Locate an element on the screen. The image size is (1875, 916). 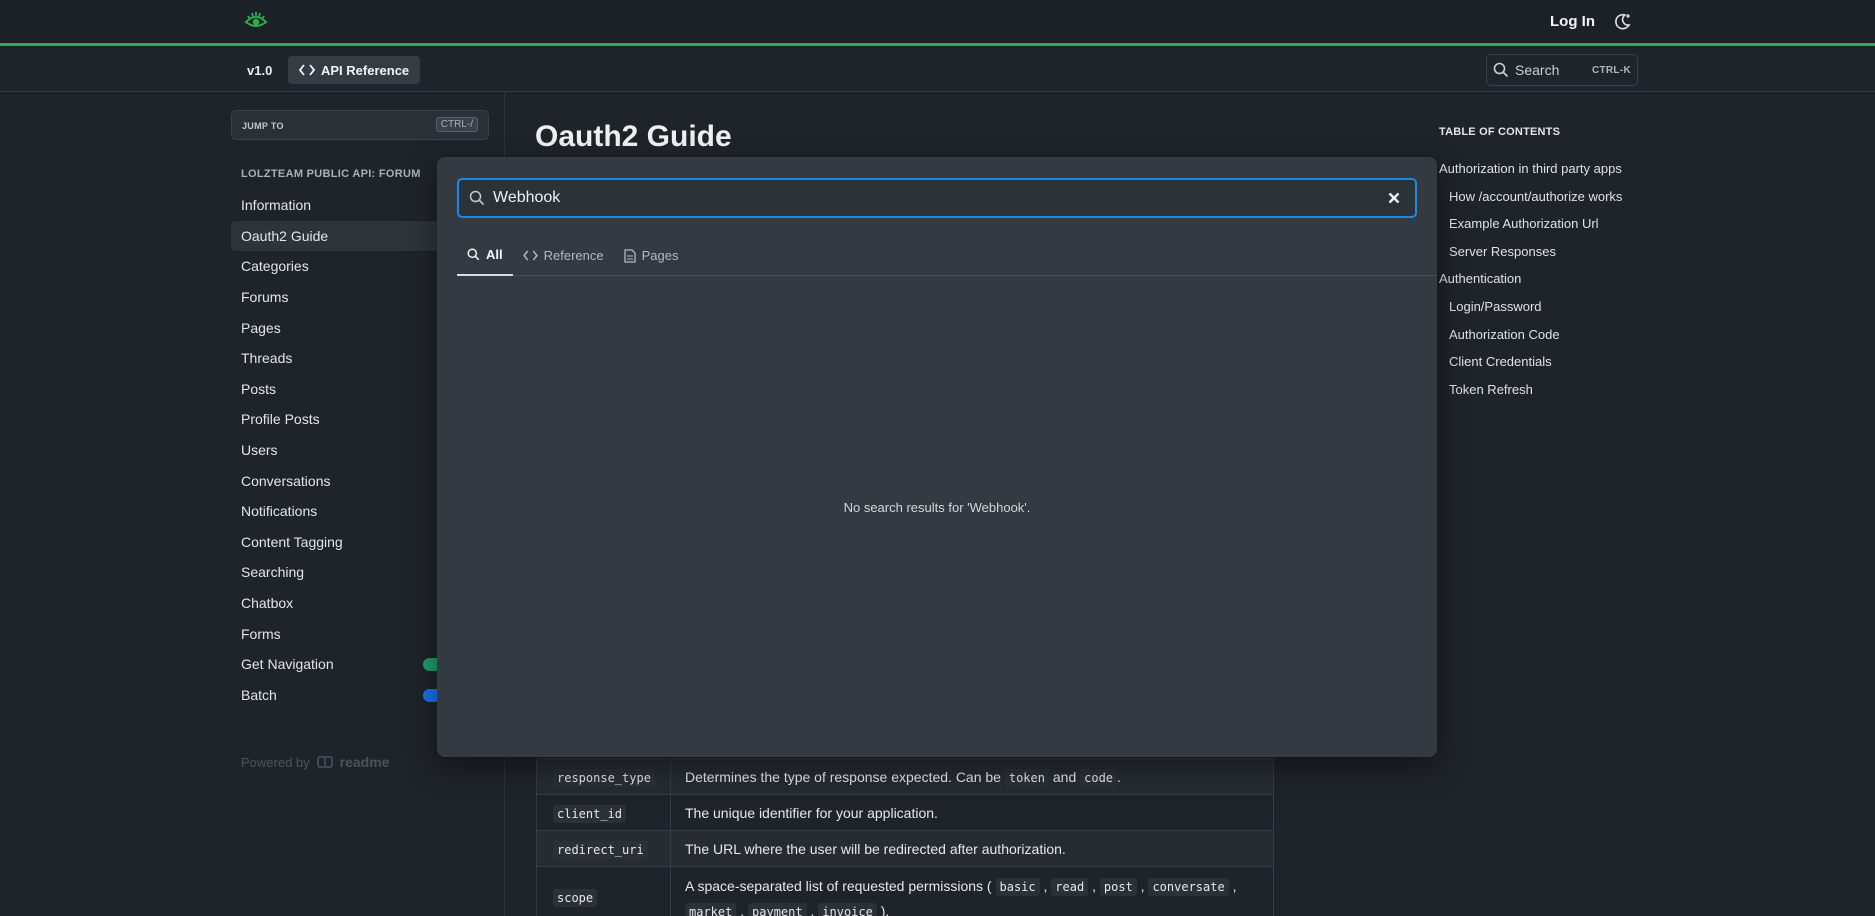
tab-label: Pages is located at coordinates (660, 255).